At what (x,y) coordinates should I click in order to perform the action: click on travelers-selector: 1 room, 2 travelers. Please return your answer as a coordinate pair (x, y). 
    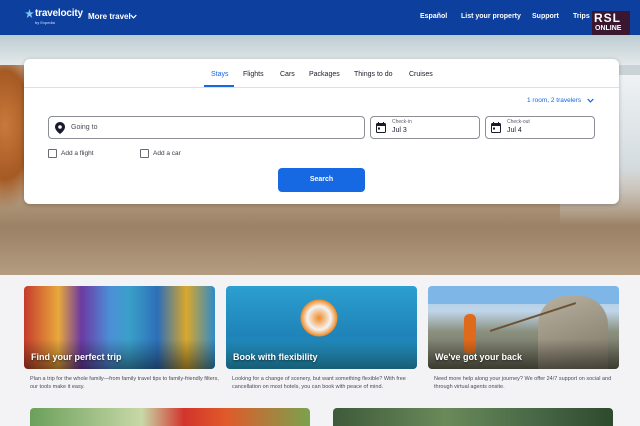
    Looking at the image, I should click on (554, 100).